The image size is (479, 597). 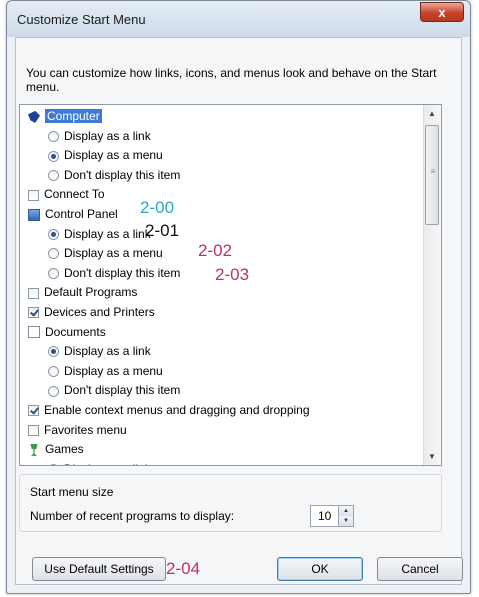 What do you see at coordinates (34, 214) in the screenshot?
I see `control-panel-icon` at bounding box center [34, 214].